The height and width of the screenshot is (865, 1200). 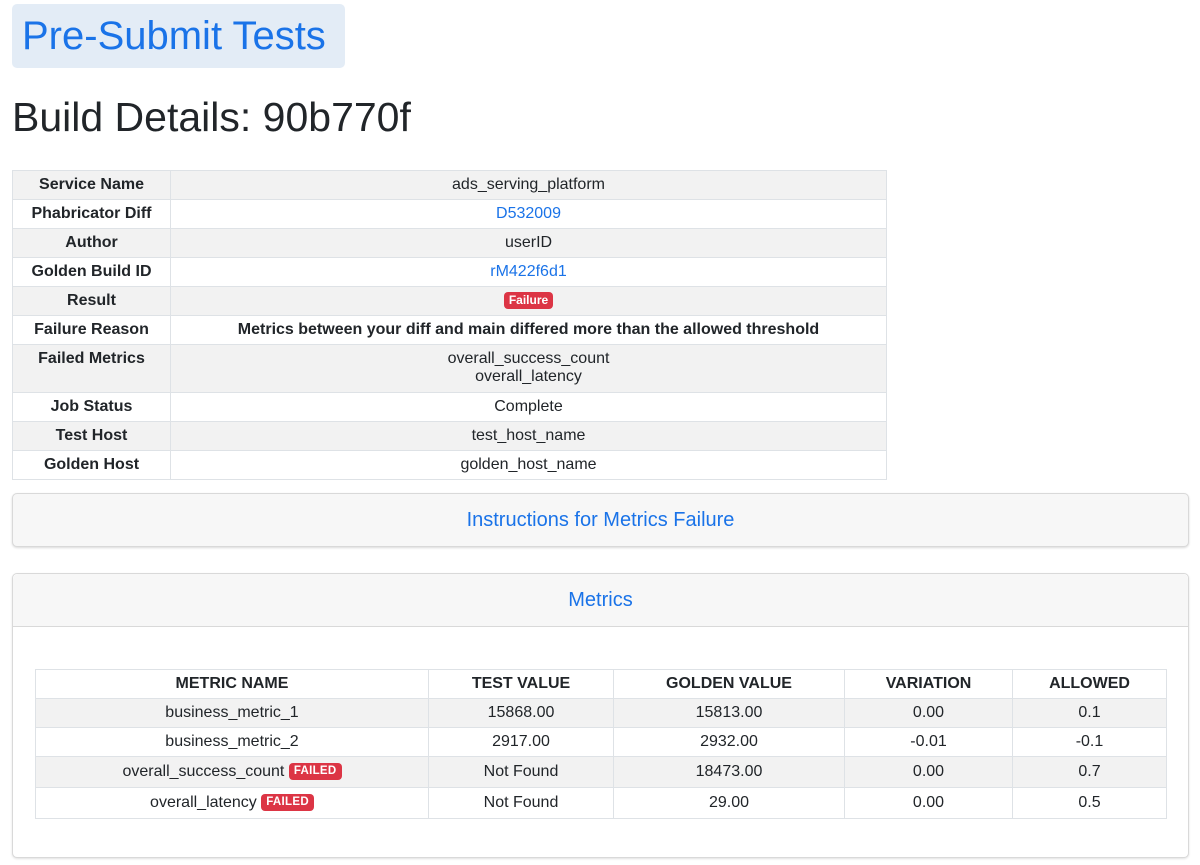 What do you see at coordinates (1089, 772) in the screenshot?
I see `allowed-value: 0.7` at bounding box center [1089, 772].